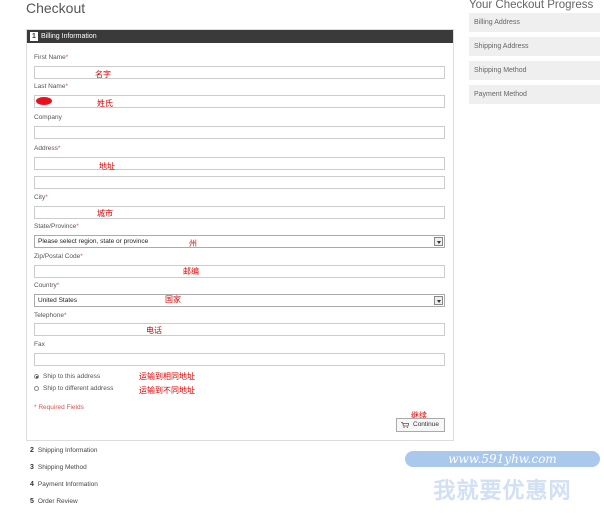 Image resolution: width=604 pixels, height=513 pixels. I want to click on address-line2-input, so click(239, 182).